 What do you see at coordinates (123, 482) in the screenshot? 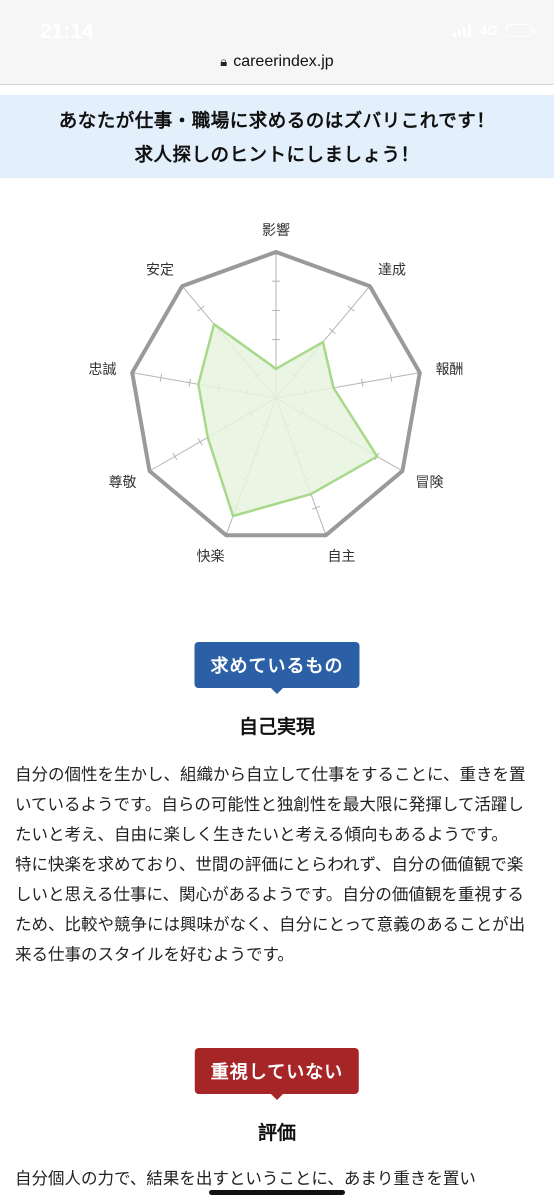
I see `radar-axis-label: 尊敬` at bounding box center [123, 482].